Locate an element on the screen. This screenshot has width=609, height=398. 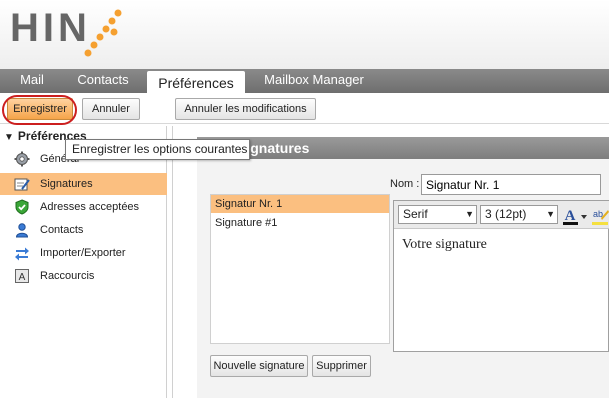
shield-check-icon is located at coordinates (22, 207).